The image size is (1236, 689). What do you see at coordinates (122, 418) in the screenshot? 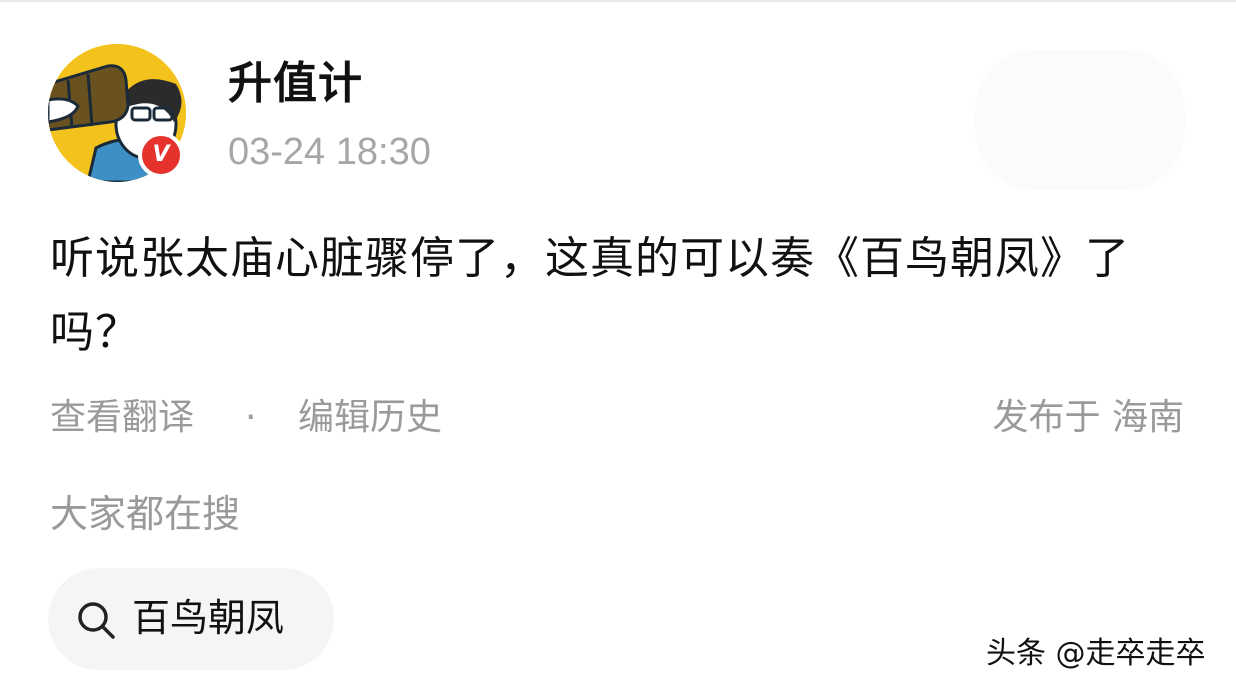
I see `view-translation-link: 查看翻译` at bounding box center [122, 418].